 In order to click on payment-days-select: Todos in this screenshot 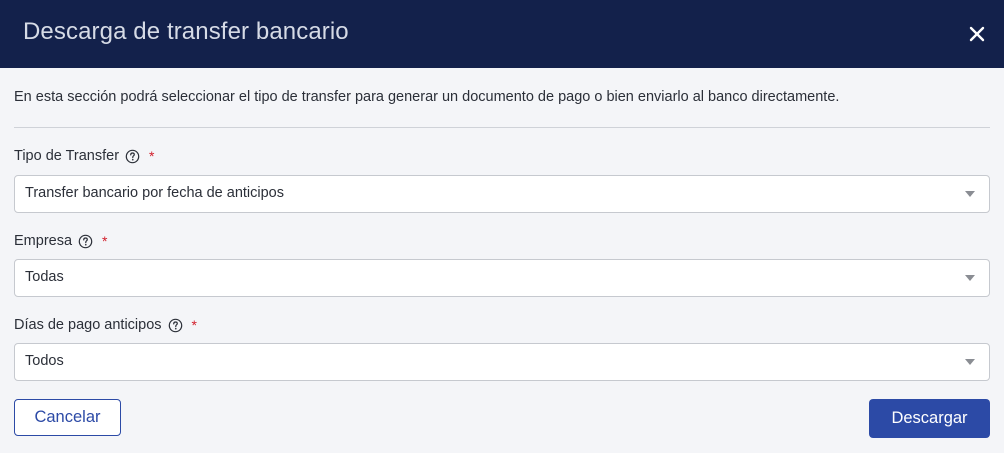, I will do `click(502, 362)`.